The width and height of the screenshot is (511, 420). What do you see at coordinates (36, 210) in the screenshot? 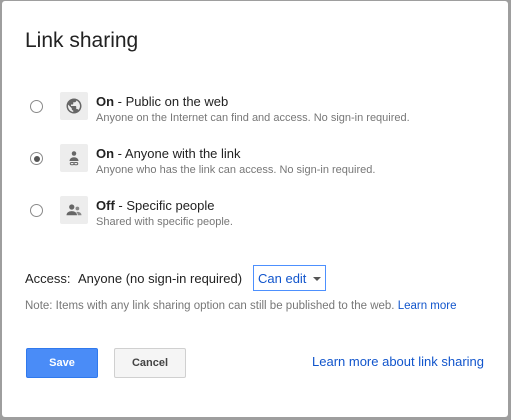
I see `radio-specific-people` at bounding box center [36, 210].